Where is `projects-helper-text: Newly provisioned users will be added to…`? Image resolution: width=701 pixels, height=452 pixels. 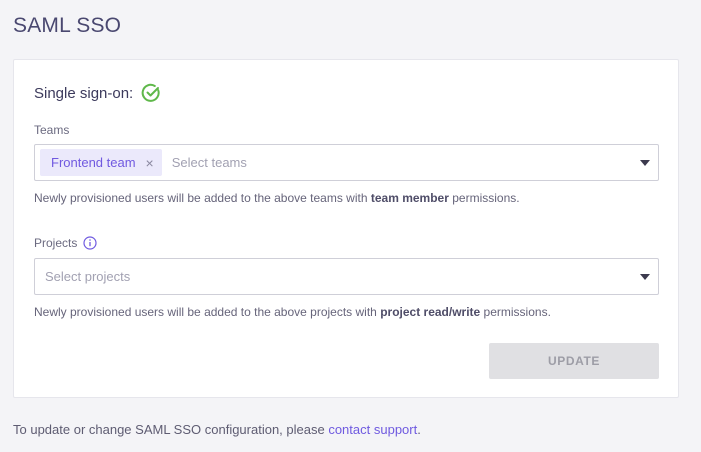 projects-helper-text: Newly provisioned users will be added to… is located at coordinates (292, 312).